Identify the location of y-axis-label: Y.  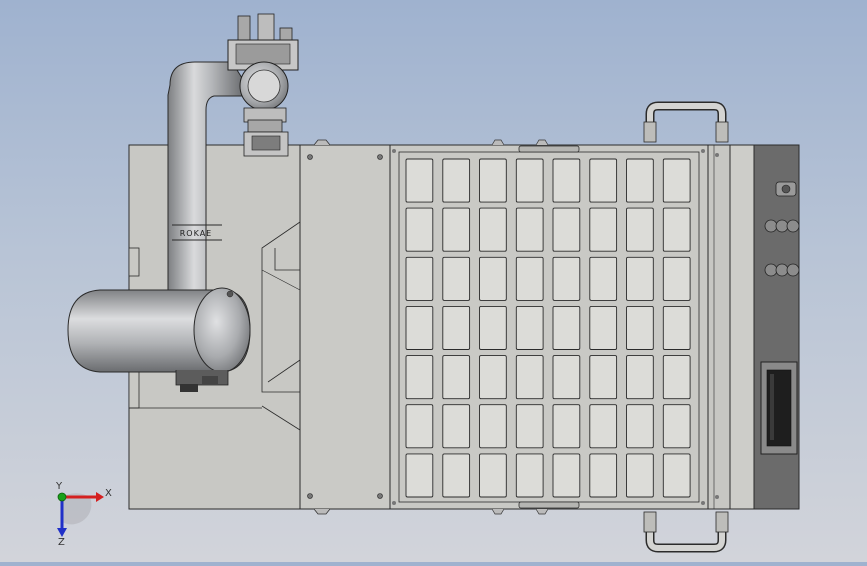
(59, 486).